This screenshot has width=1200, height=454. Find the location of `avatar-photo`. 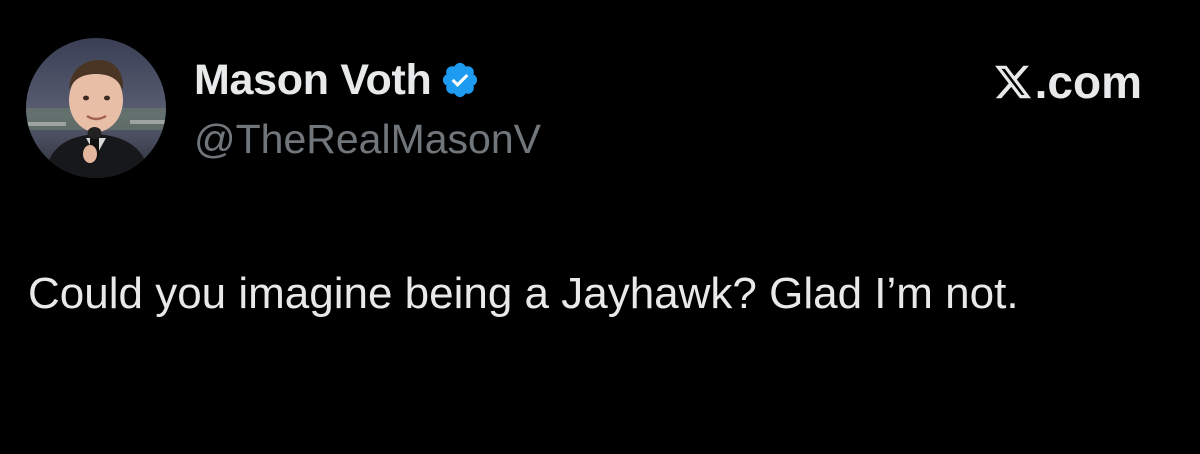

avatar-photo is located at coordinates (96, 108).